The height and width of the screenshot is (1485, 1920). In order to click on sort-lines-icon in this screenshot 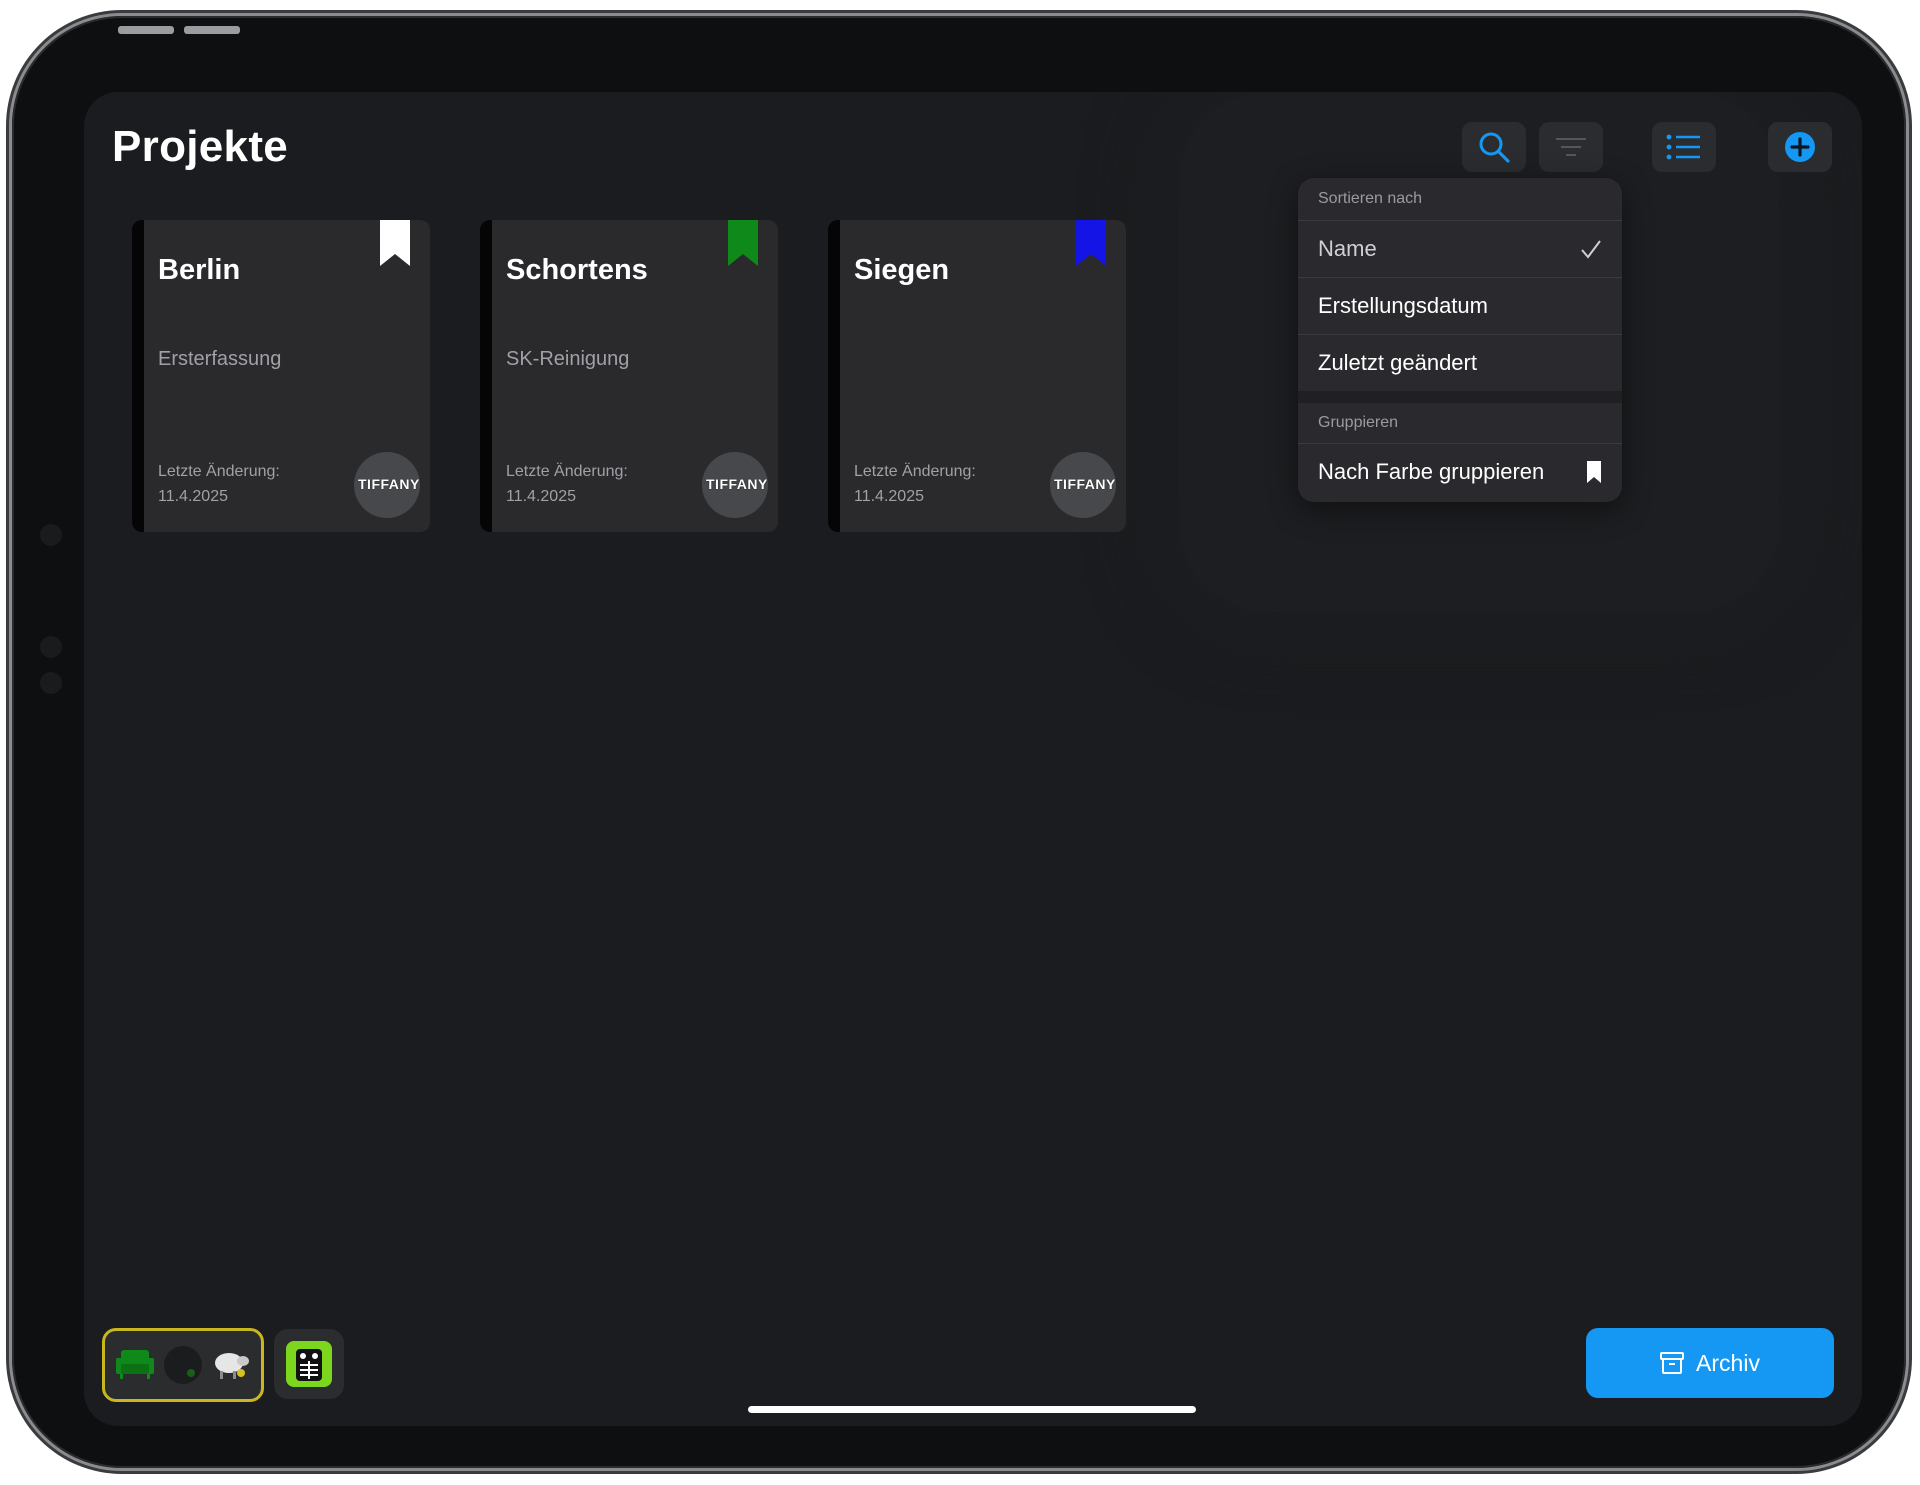, I will do `click(1571, 147)`.